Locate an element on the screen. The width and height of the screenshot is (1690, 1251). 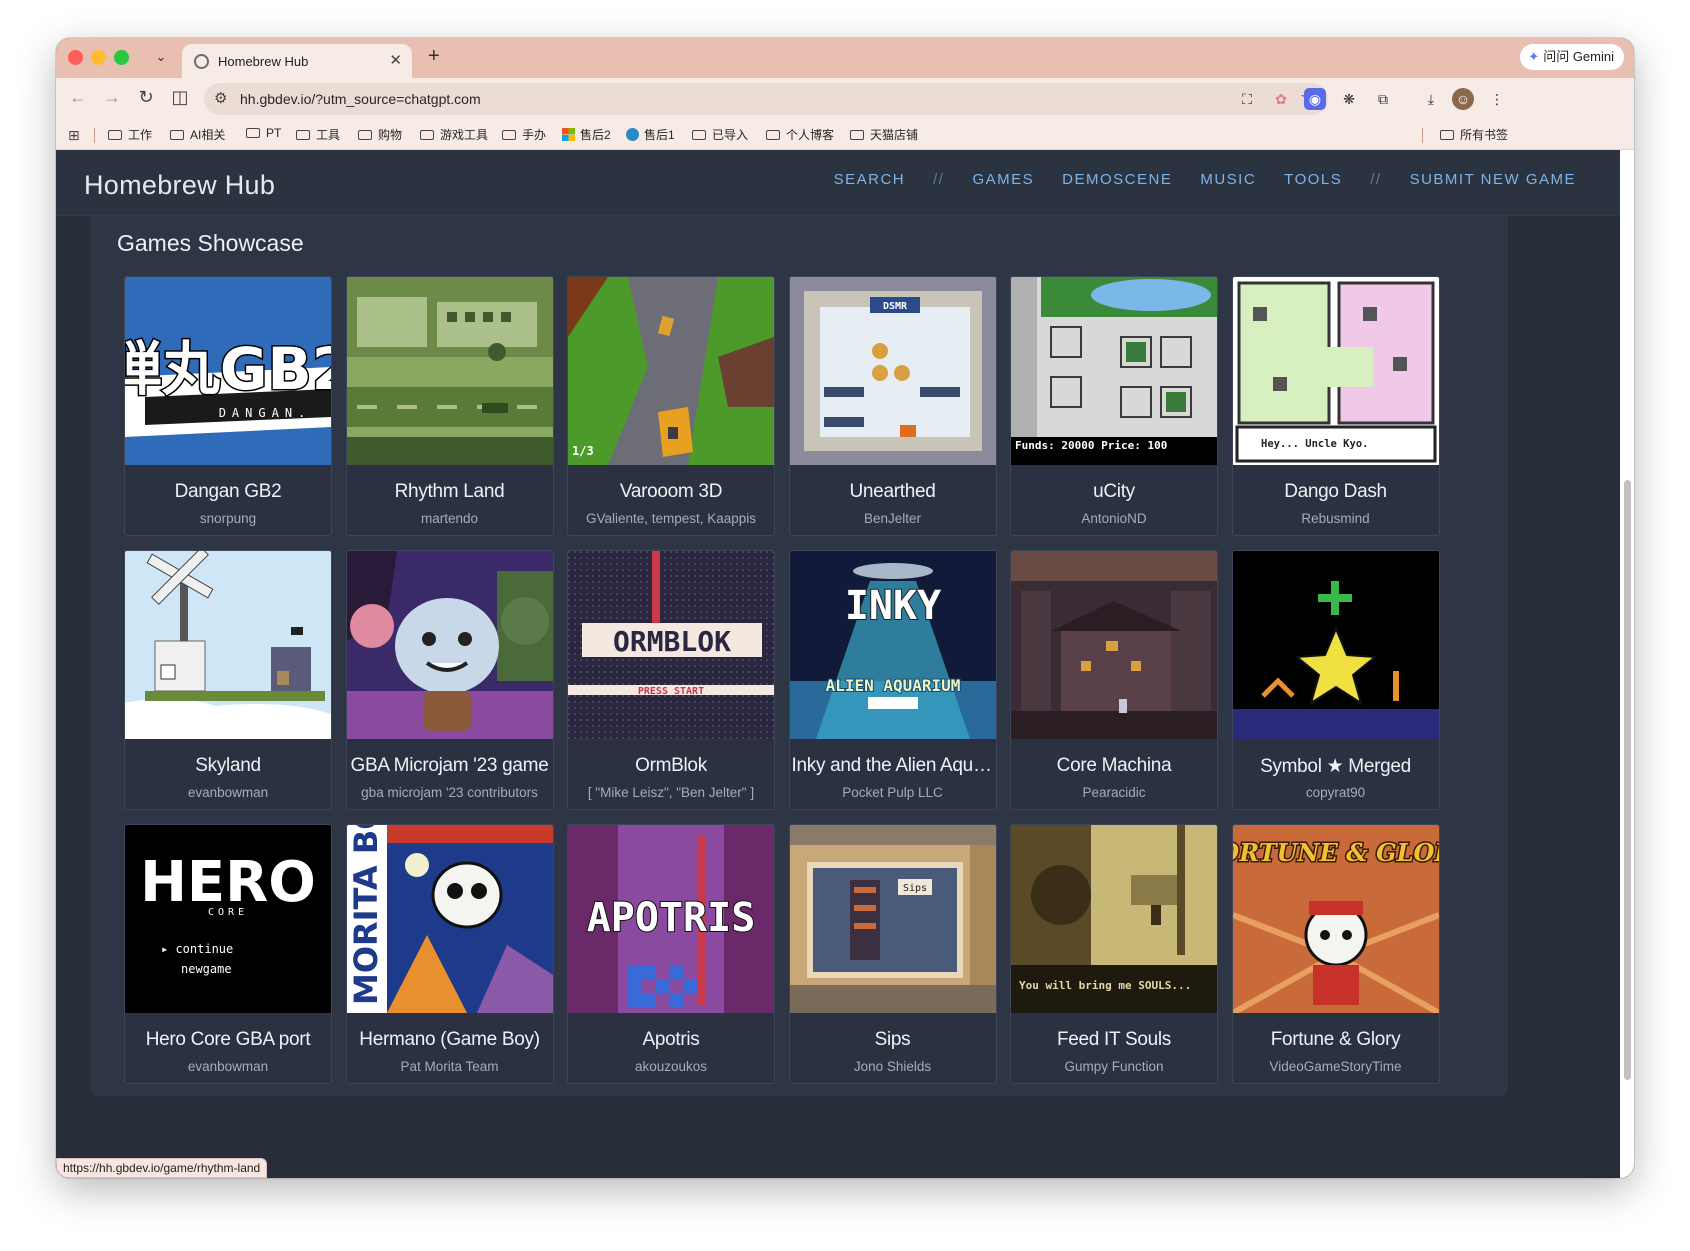
game-title: Feed IT Souls is located at coordinates (1114, 1039).